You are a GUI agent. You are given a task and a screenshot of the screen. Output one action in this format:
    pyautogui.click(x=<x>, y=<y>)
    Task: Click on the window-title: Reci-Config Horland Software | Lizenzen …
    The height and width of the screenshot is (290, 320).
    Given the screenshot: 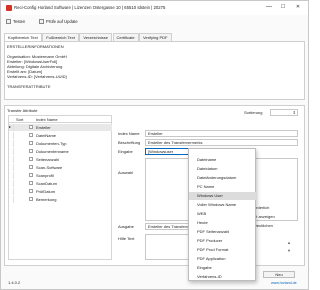 What is the action you would take?
    pyautogui.click(x=90, y=7)
    